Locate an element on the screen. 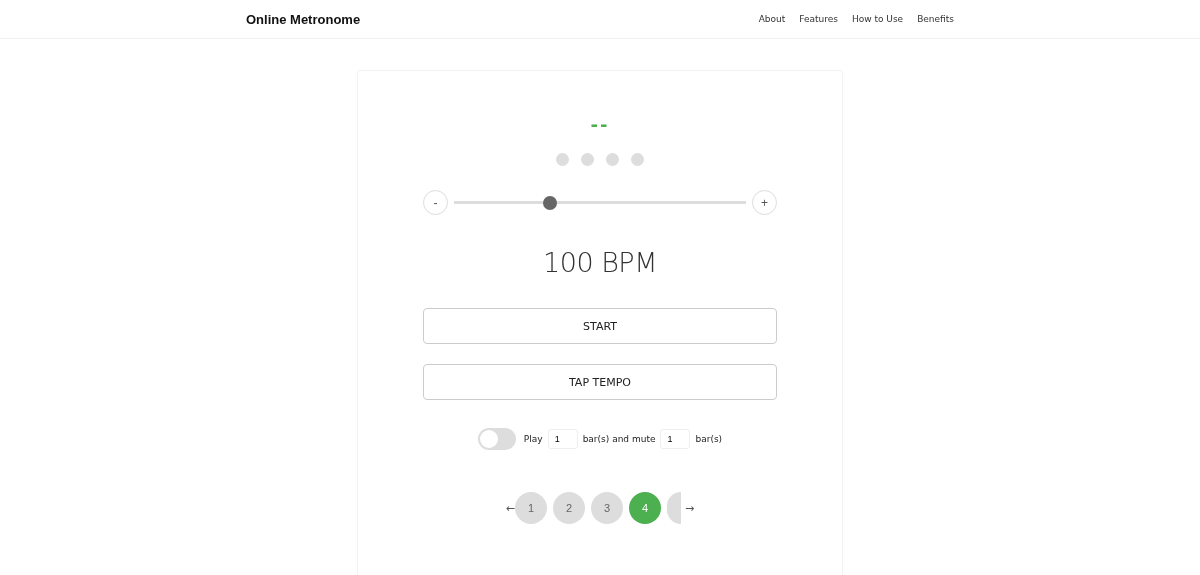 The width and height of the screenshot is (1200, 575). action-button: TAP TEMPO is located at coordinates (600, 382).